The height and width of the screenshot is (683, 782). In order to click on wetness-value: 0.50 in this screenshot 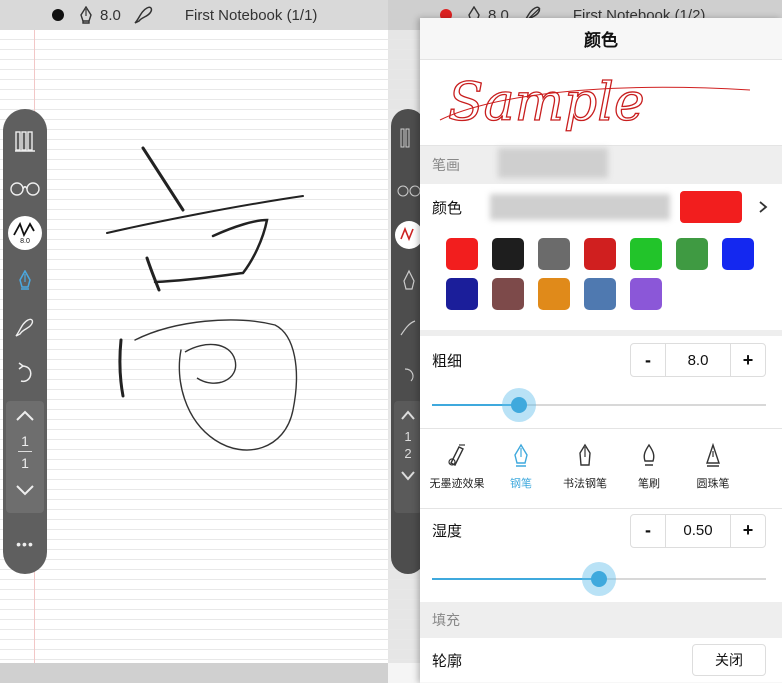, I will do `click(698, 530)`.